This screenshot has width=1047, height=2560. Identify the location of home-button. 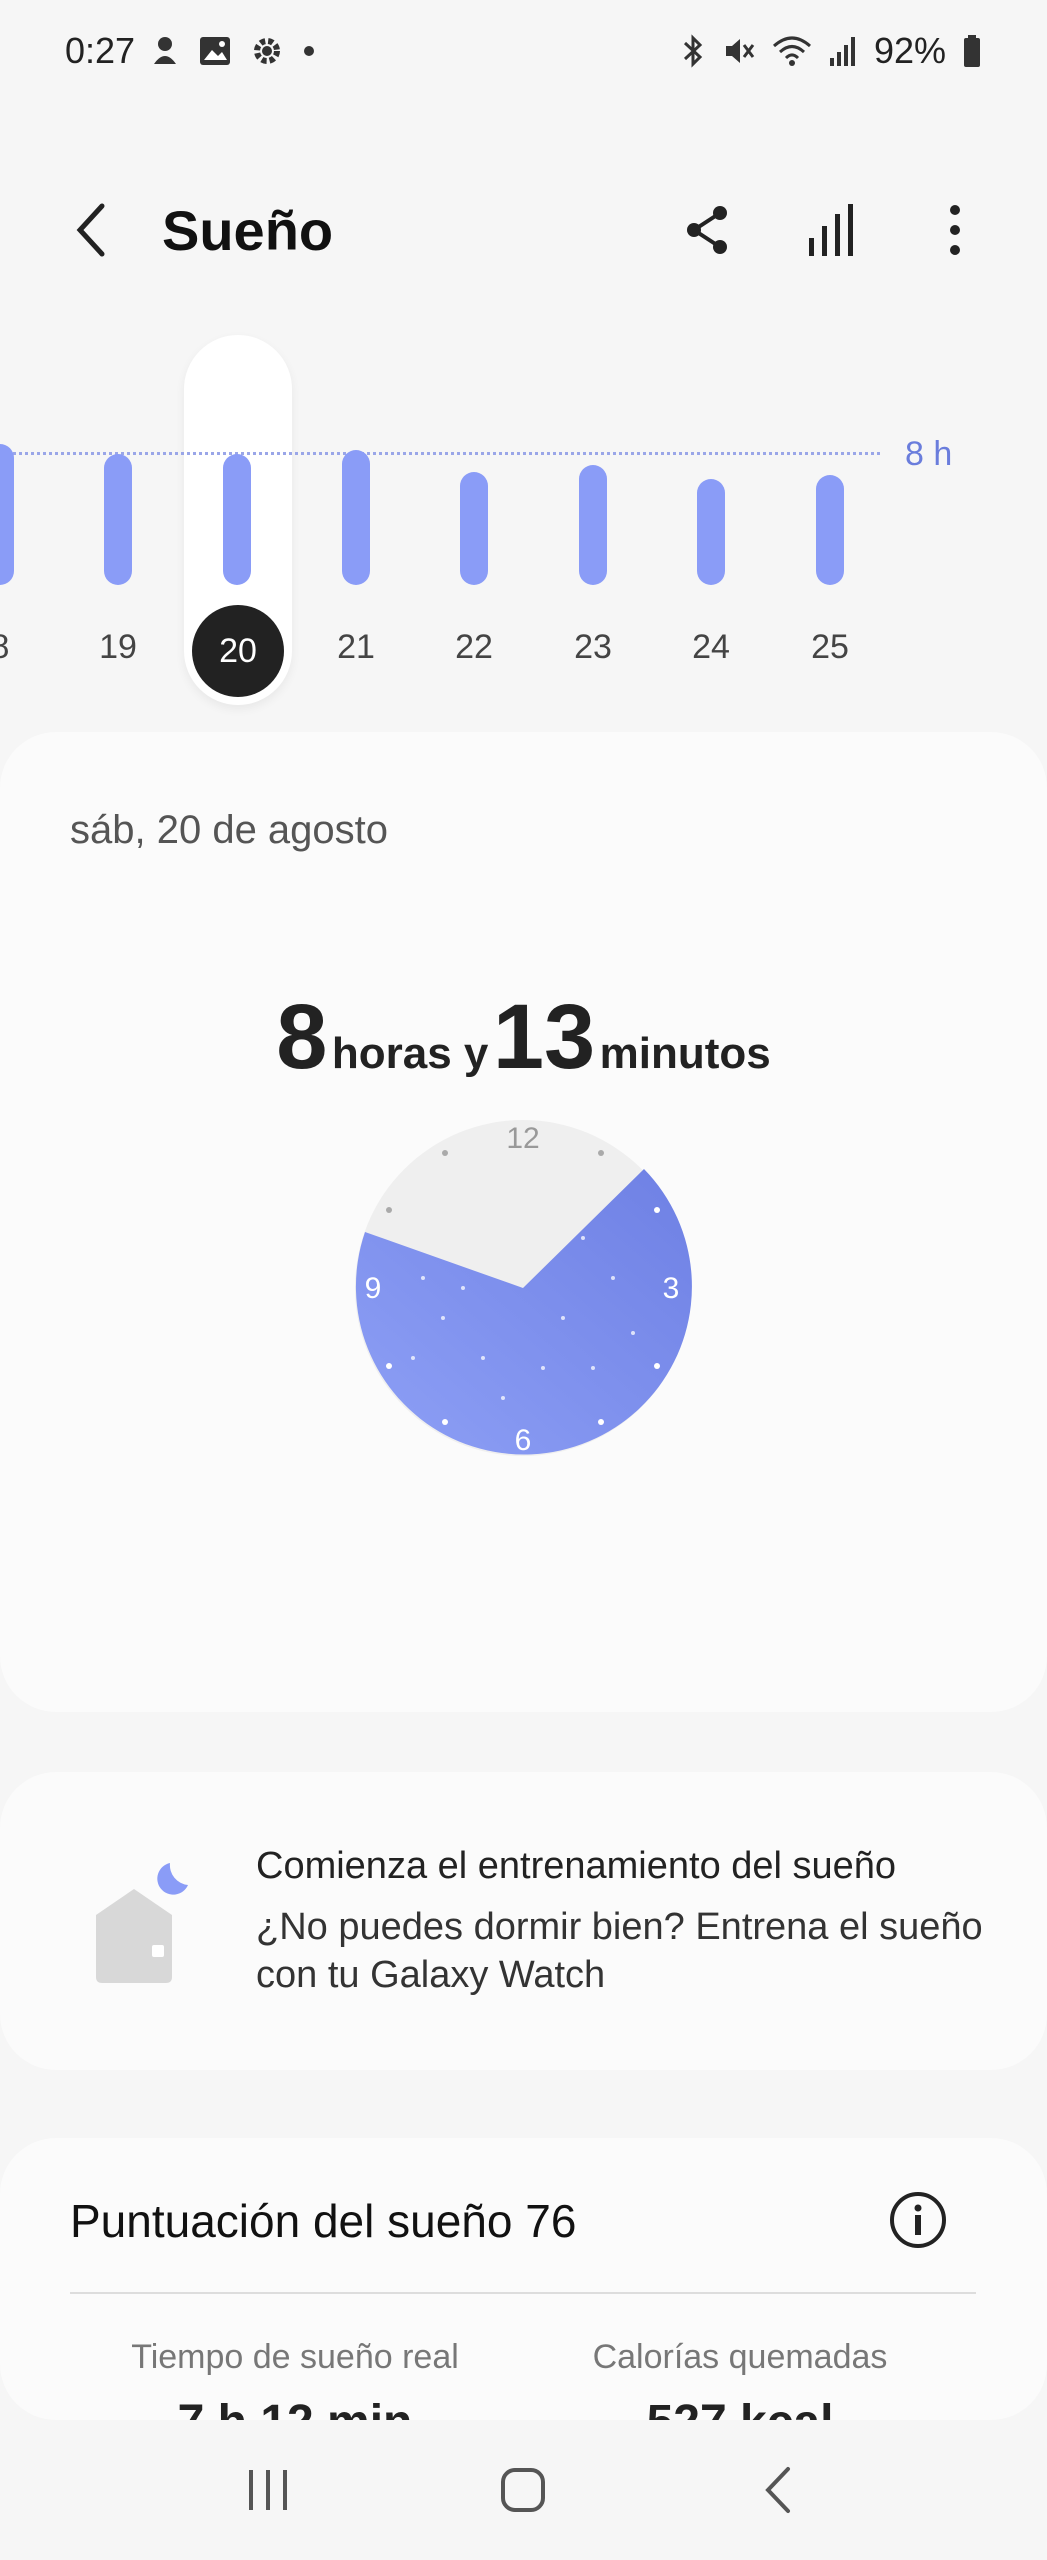
(523, 2490).